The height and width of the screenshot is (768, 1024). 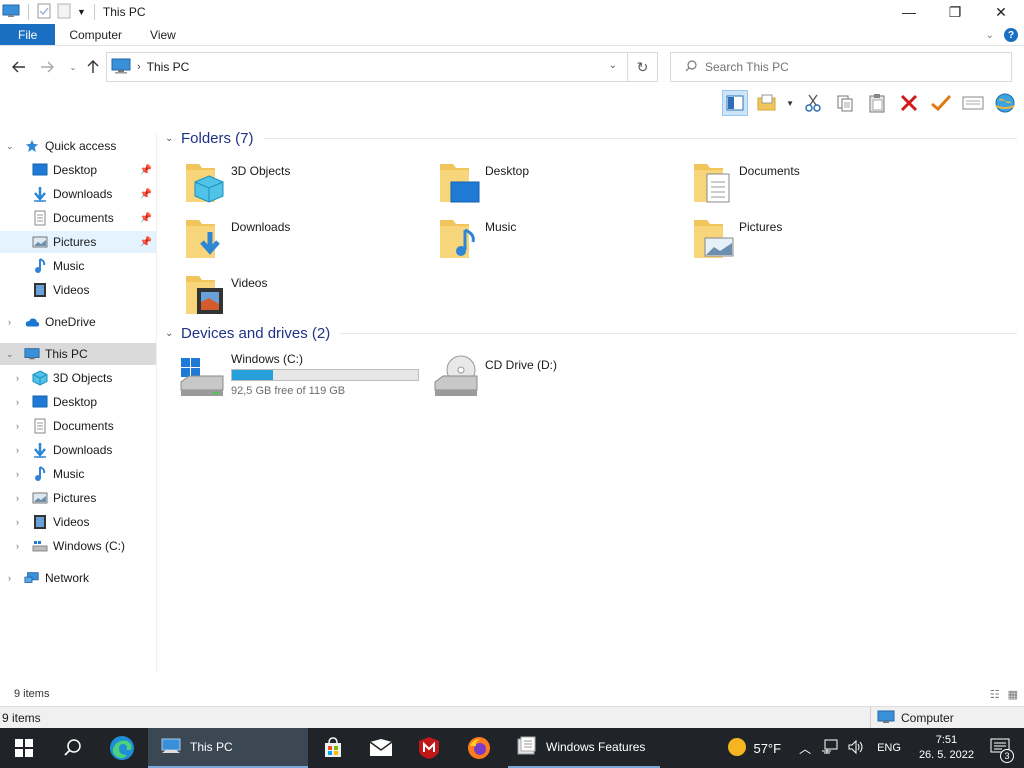 What do you see at coordinates (78, 498) in the screenshot?
I see `sidebar-item-pictures-pc: › Pictures` at bounding box center [78, 498].